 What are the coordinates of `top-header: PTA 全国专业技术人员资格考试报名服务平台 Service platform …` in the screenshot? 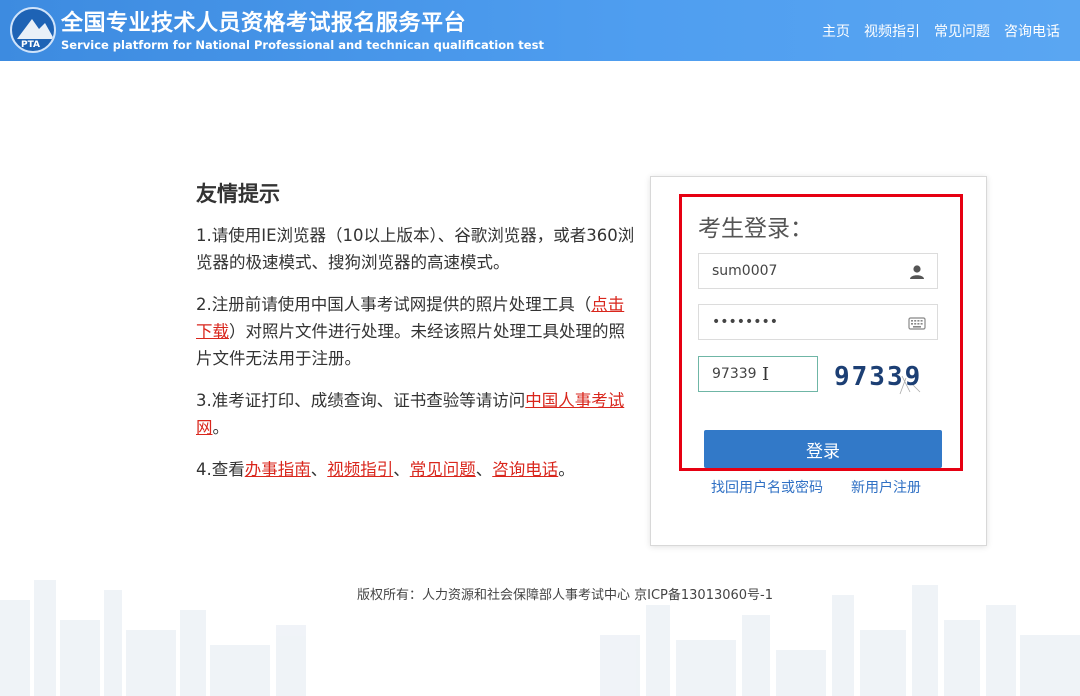 It's located at (540, 30).